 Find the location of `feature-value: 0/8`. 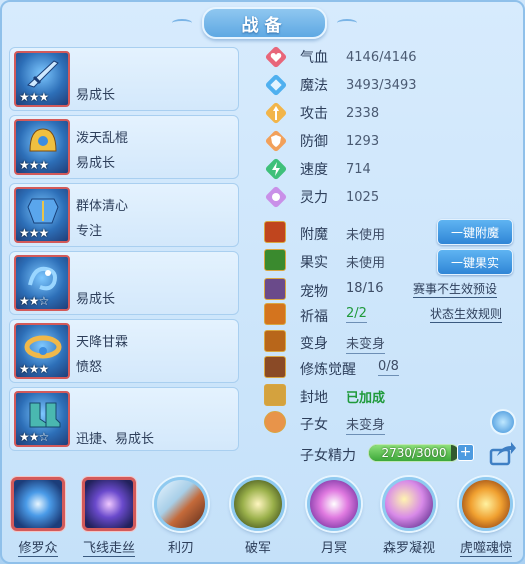

feature-value: 0/8 is located at coordinates (388, 367).